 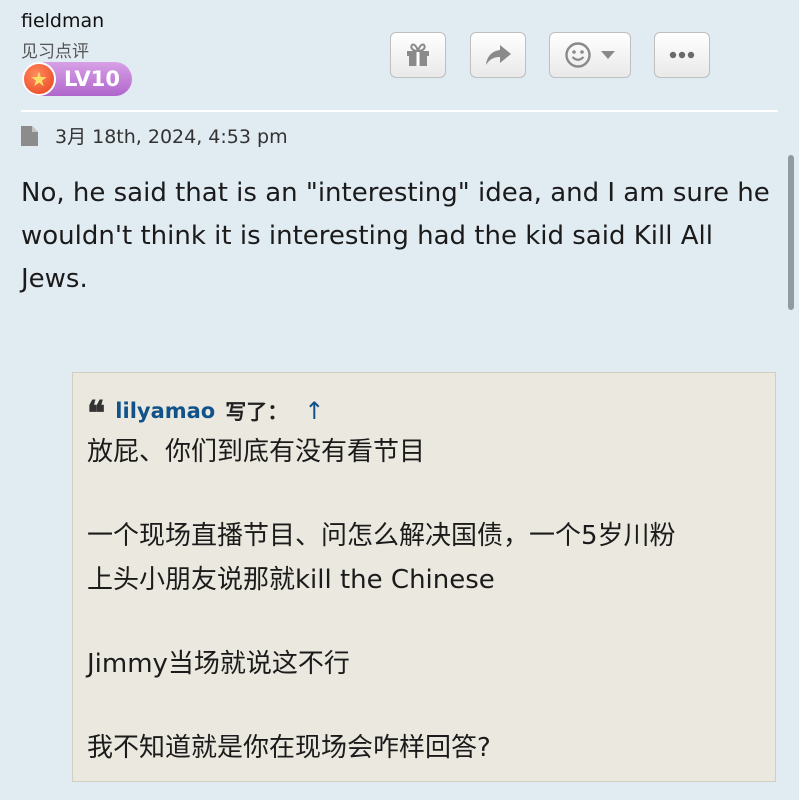 What do you see at coordinates (92, 79) in the screenshot?
I see `level-label: LV10` at bounding box center [92, 79].